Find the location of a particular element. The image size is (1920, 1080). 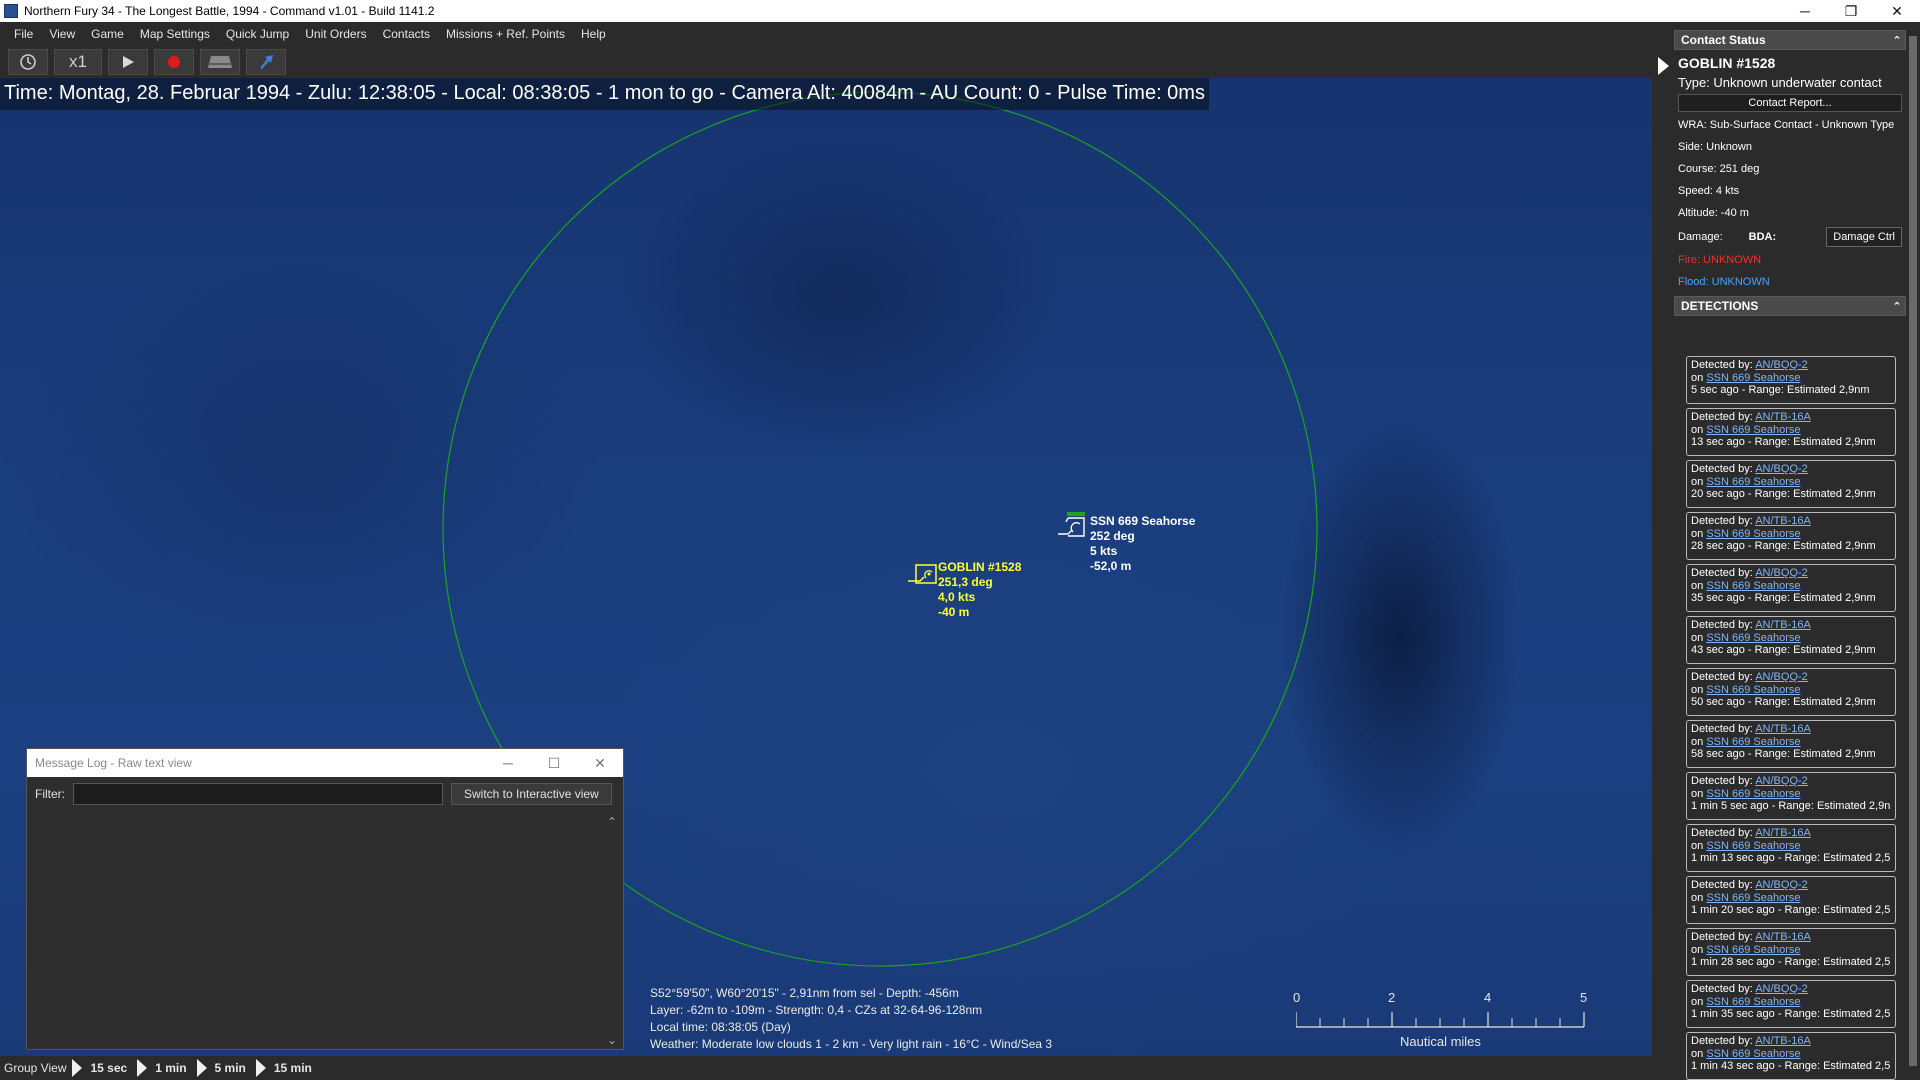

own-unit-course: 252 deg is located at coordinates (1112, 536).